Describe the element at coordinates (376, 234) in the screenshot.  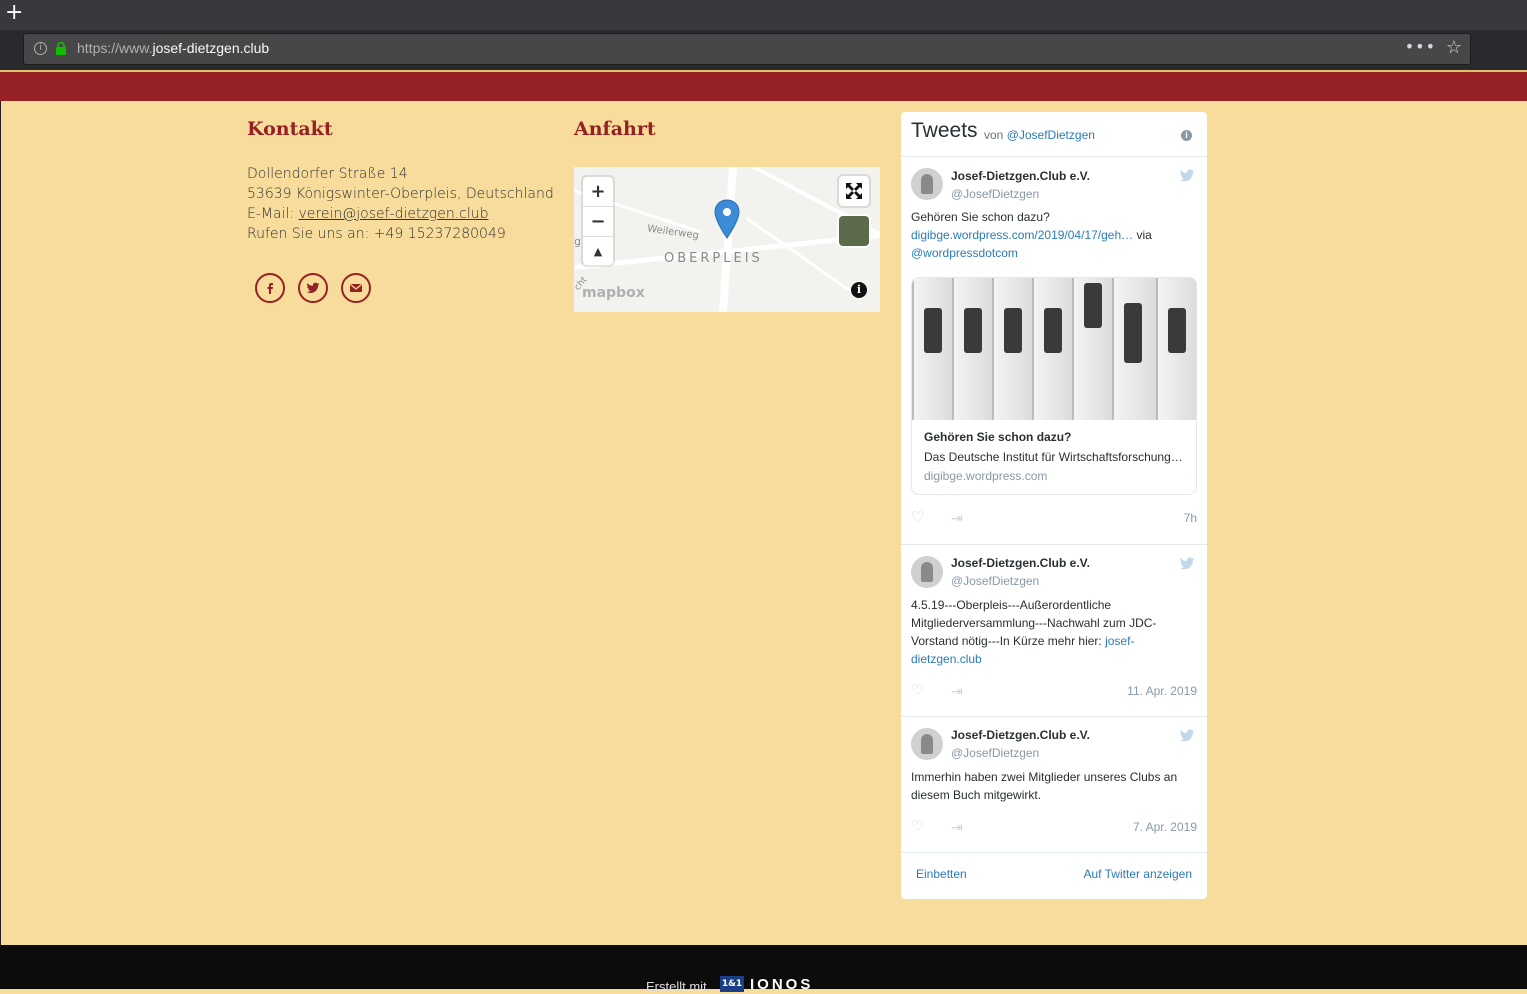
I see `phone: Rufen Sie uns an: +49 15237280049` at that location.